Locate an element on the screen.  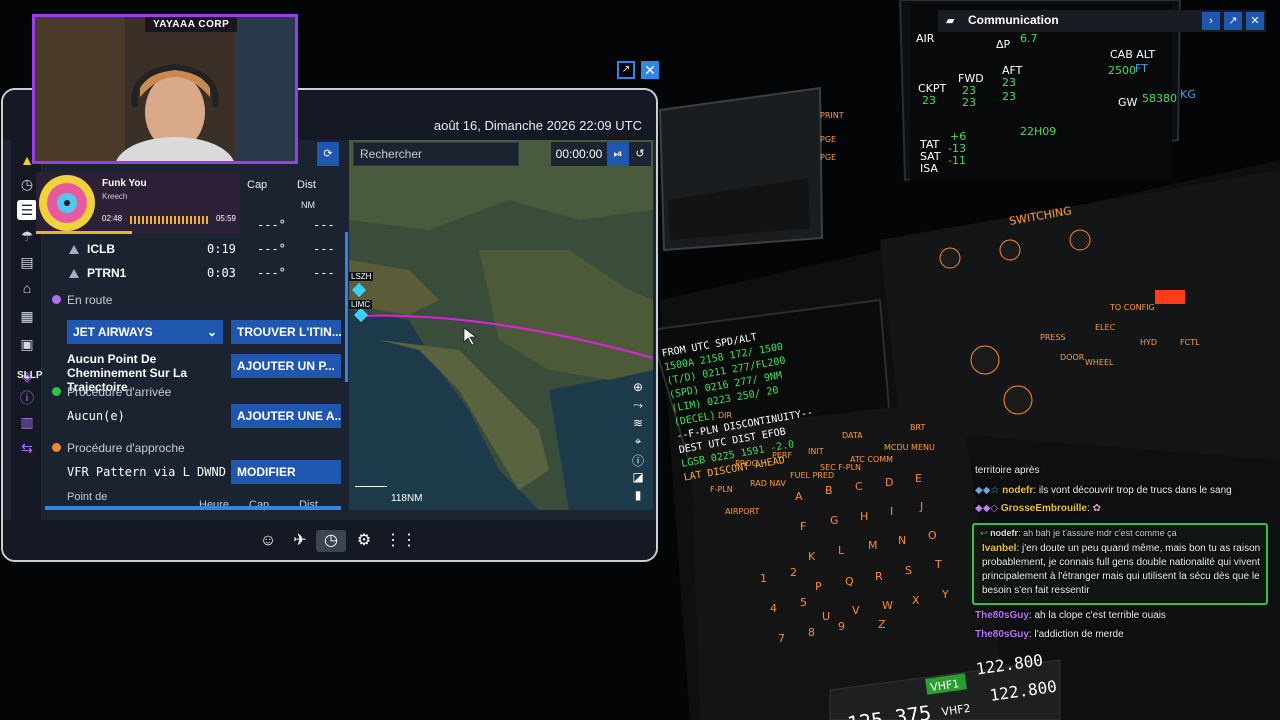
svg-text: L is located at coordinates (841, 550).